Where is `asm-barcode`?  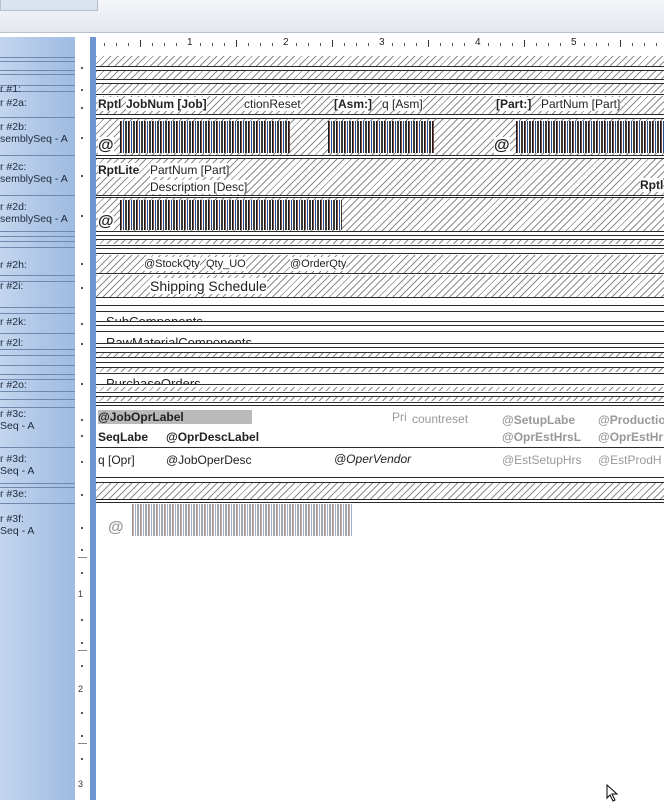
asm-barcode is located at coordinates (381, 137).